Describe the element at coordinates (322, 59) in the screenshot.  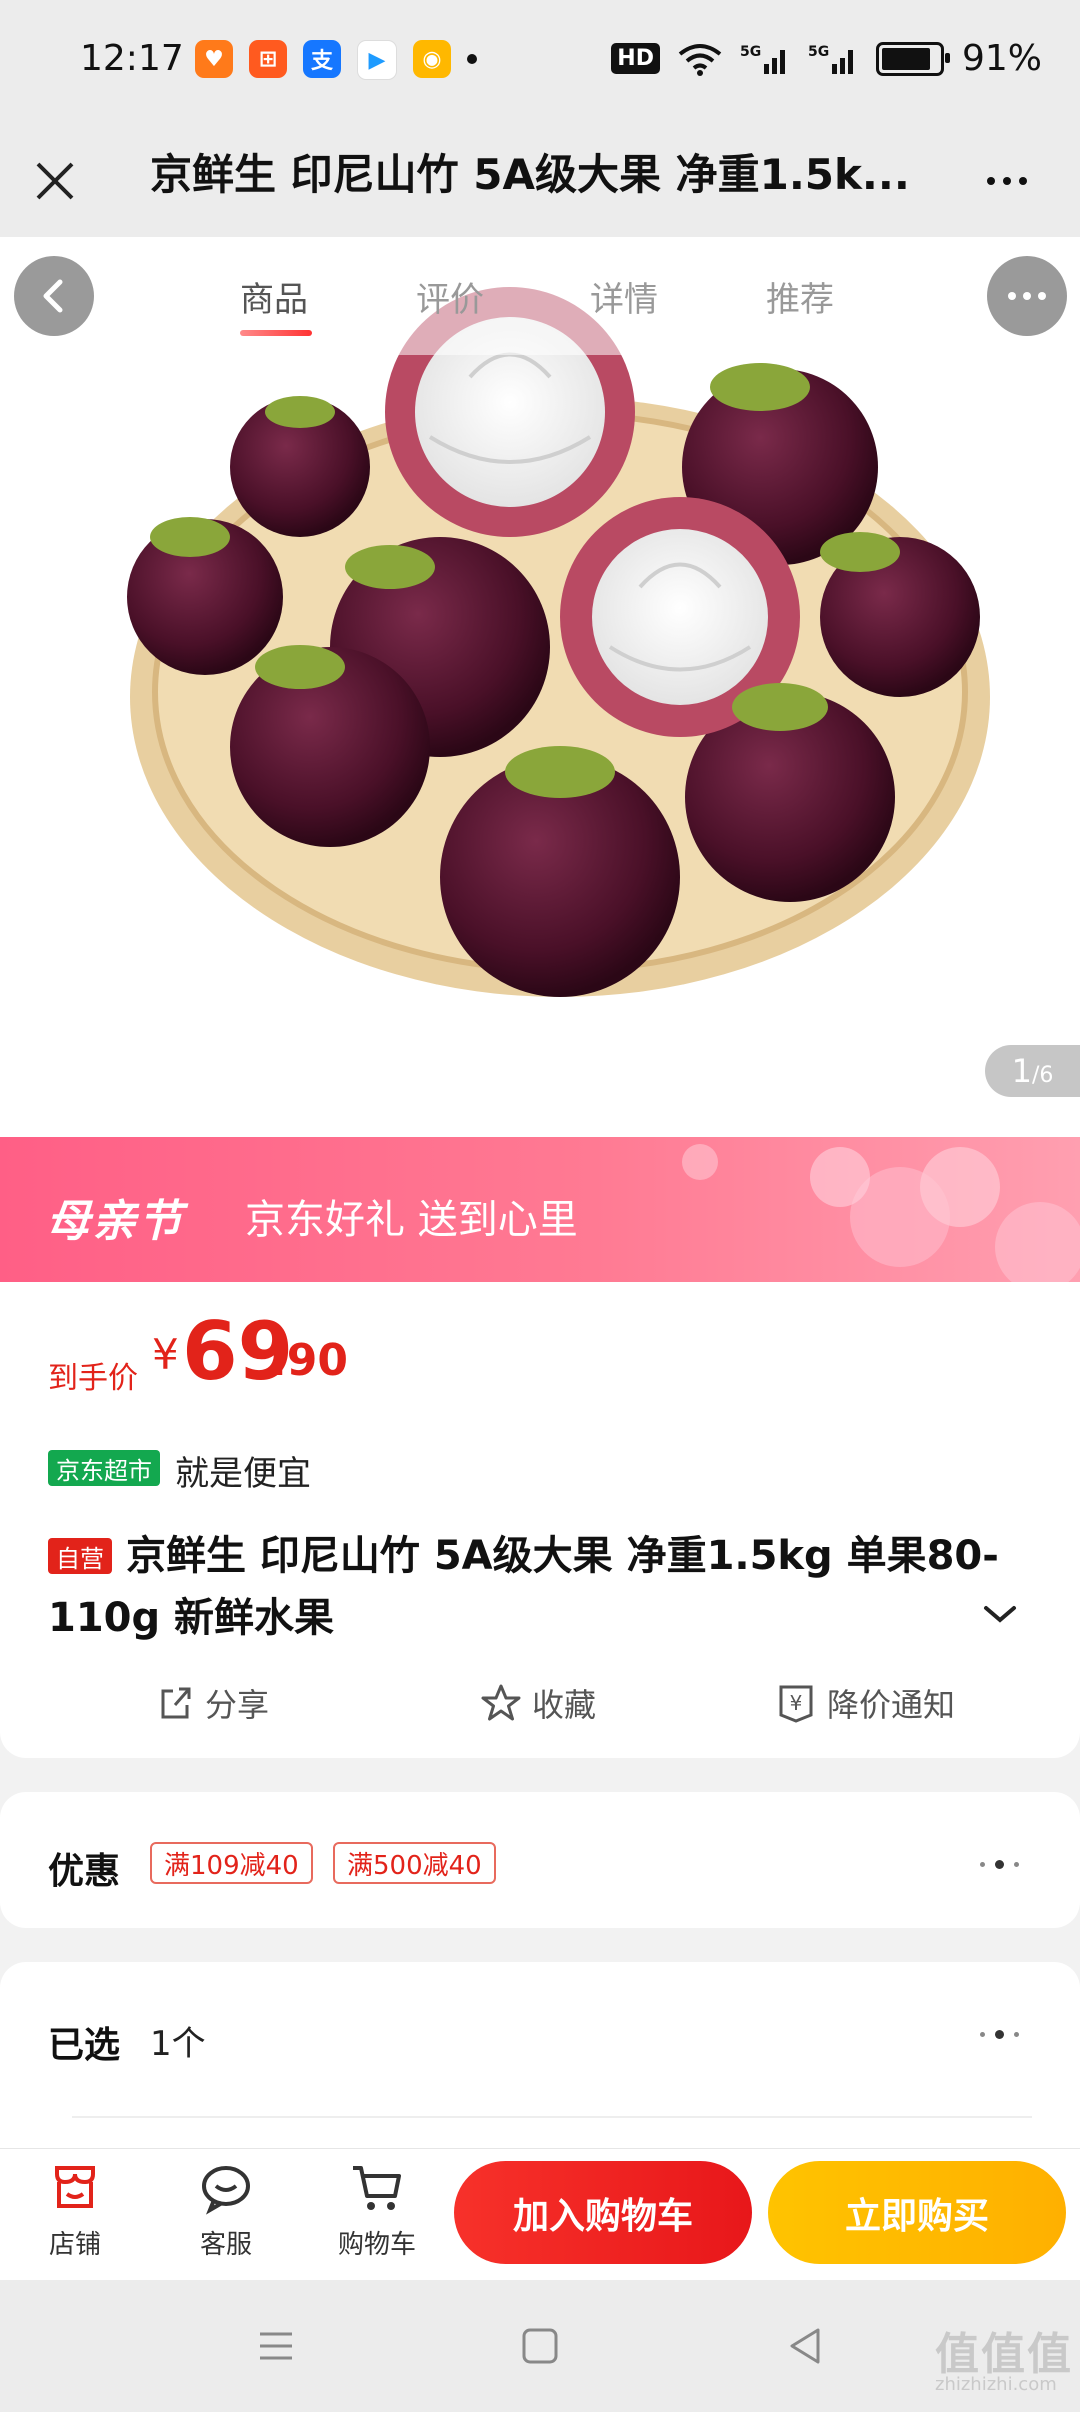
I see `alipay-icon: 支` at that location.